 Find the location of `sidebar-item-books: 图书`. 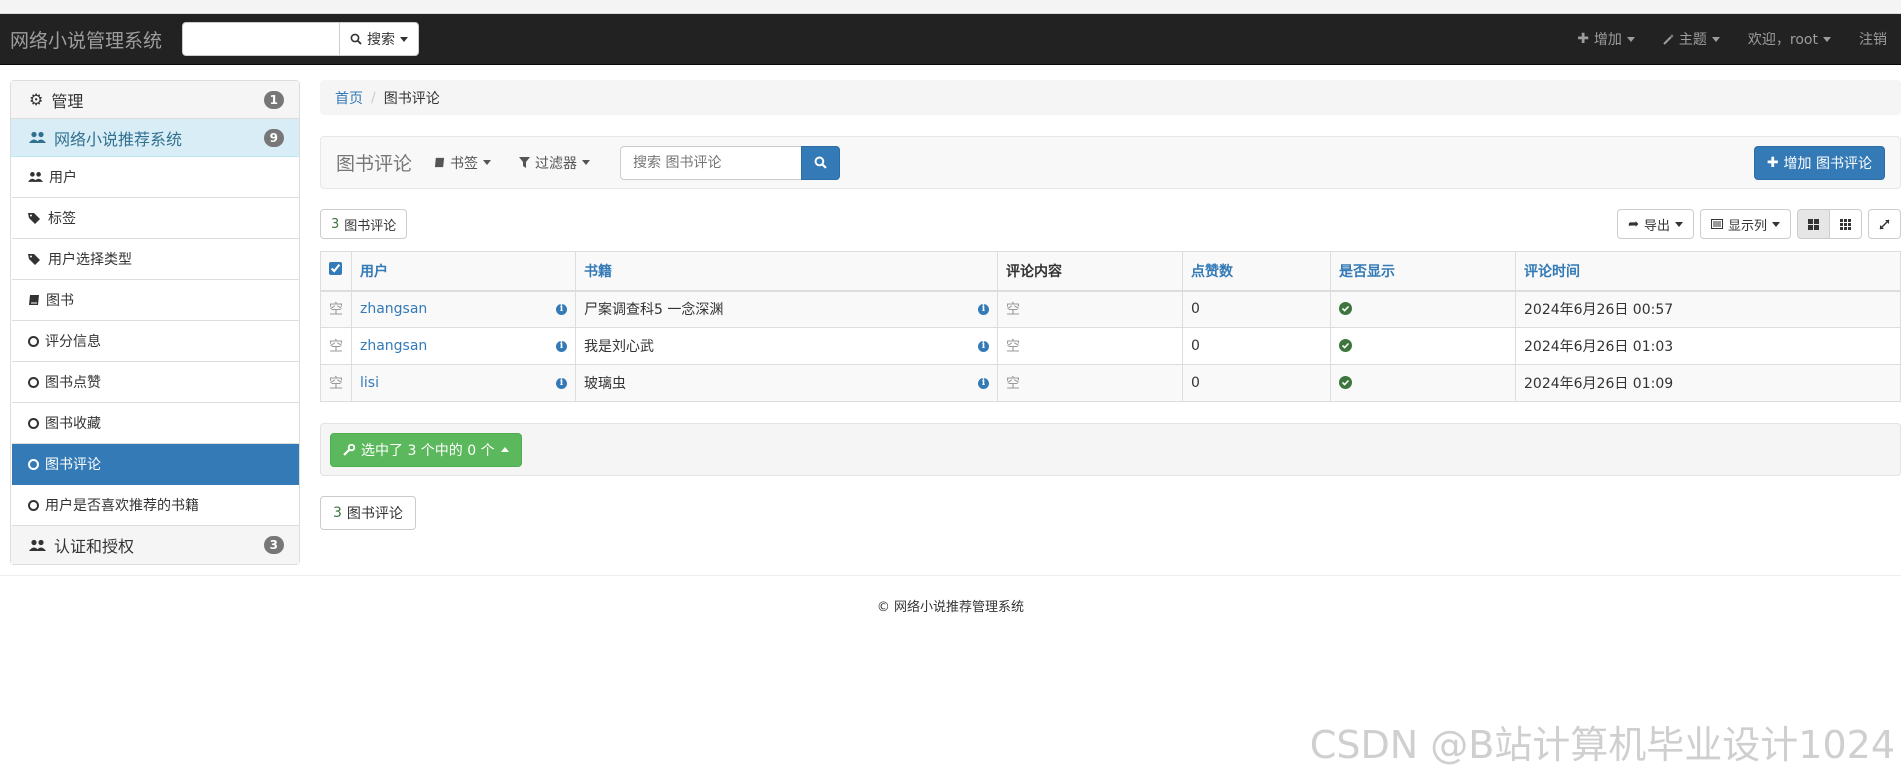

sidebar-item-books: 图书 is located at coordinates (155, 300).